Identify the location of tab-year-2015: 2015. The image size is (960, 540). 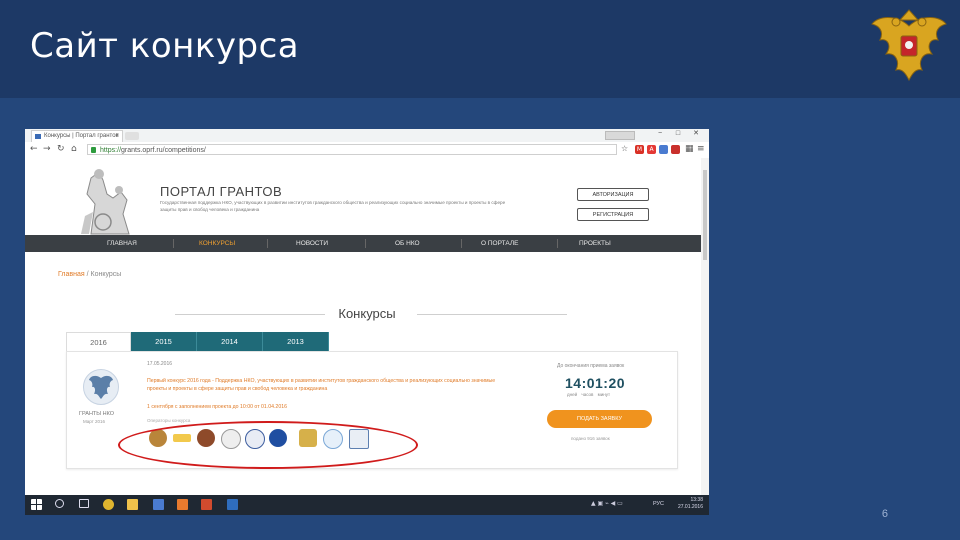
(164, 341).